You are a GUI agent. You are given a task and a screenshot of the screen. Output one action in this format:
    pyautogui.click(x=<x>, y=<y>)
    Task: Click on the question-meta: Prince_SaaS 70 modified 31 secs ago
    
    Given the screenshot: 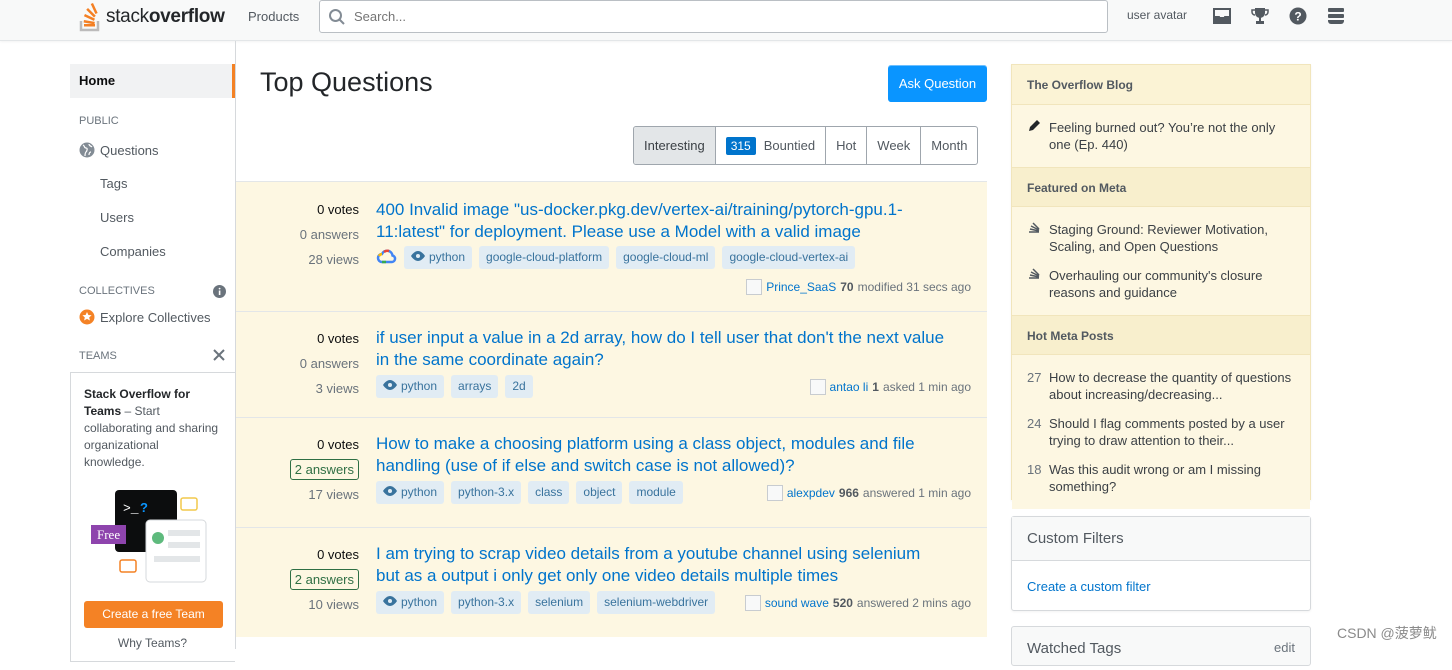 What is the action you would take?
    pyautogui.click(x=858, y=287)
    